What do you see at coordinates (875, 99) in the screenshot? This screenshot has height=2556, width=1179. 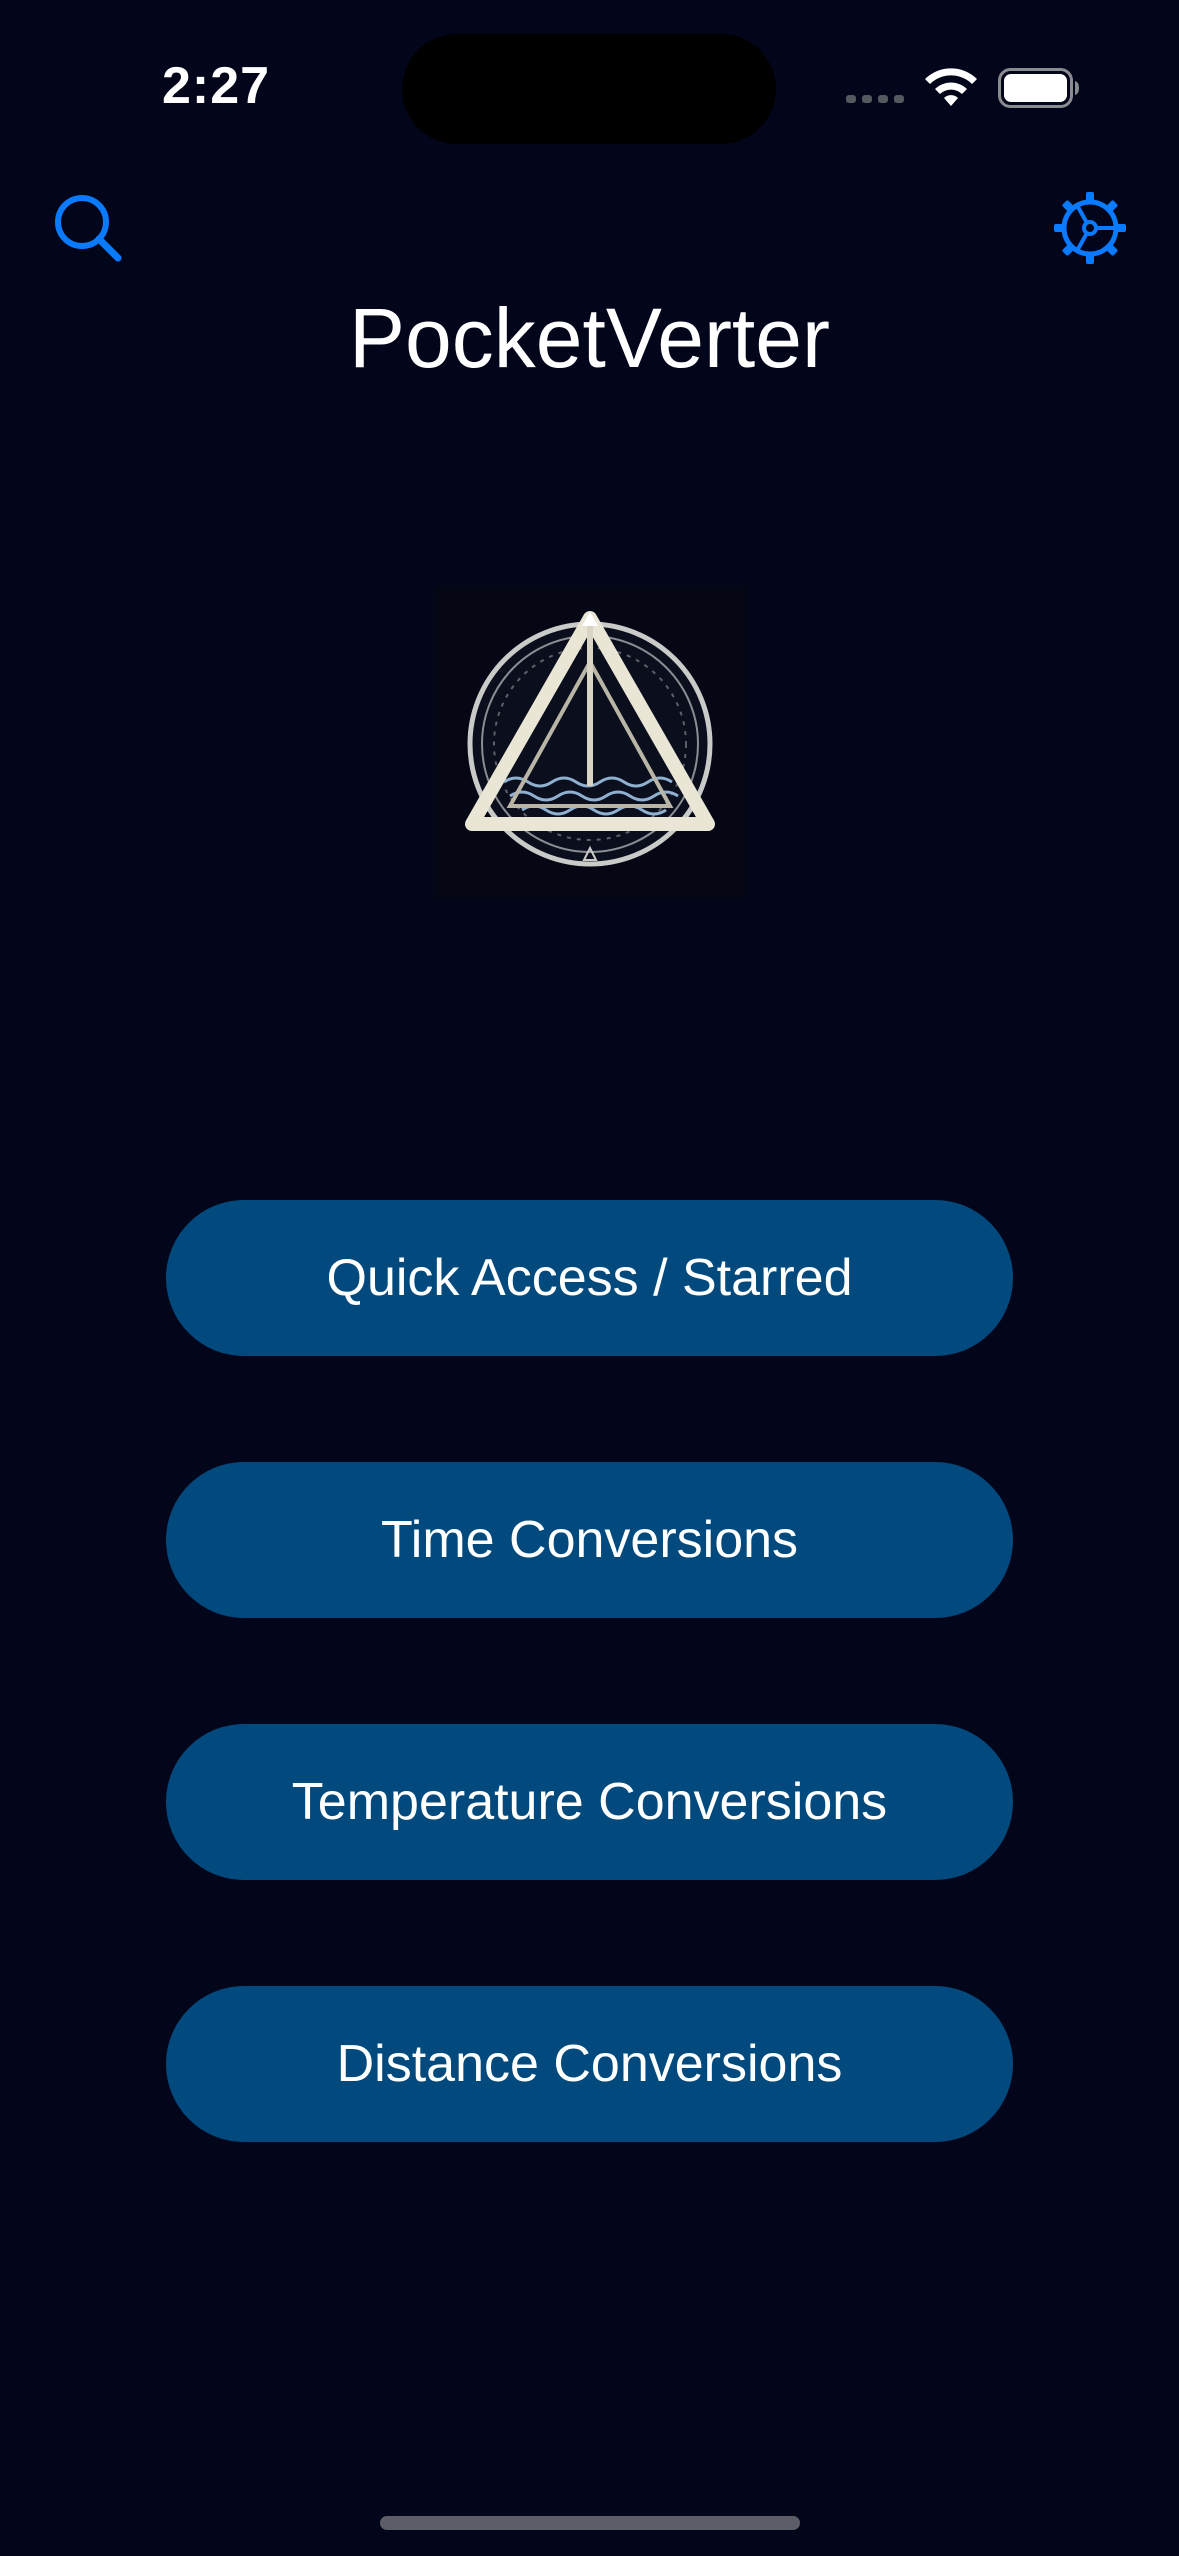 I see `cellular-signal-icon` at bounding box center [875, 99].